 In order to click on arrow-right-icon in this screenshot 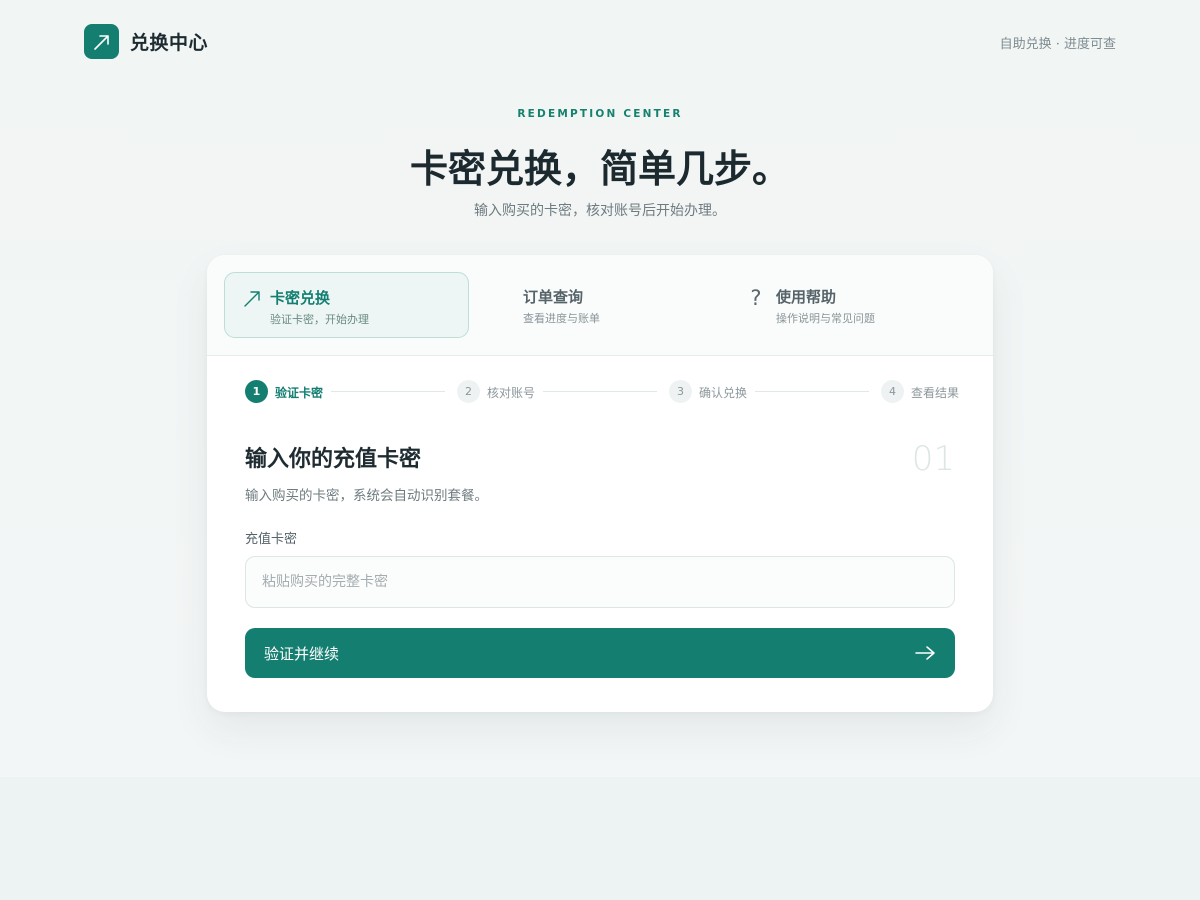, I will do `click(925, 653)`.